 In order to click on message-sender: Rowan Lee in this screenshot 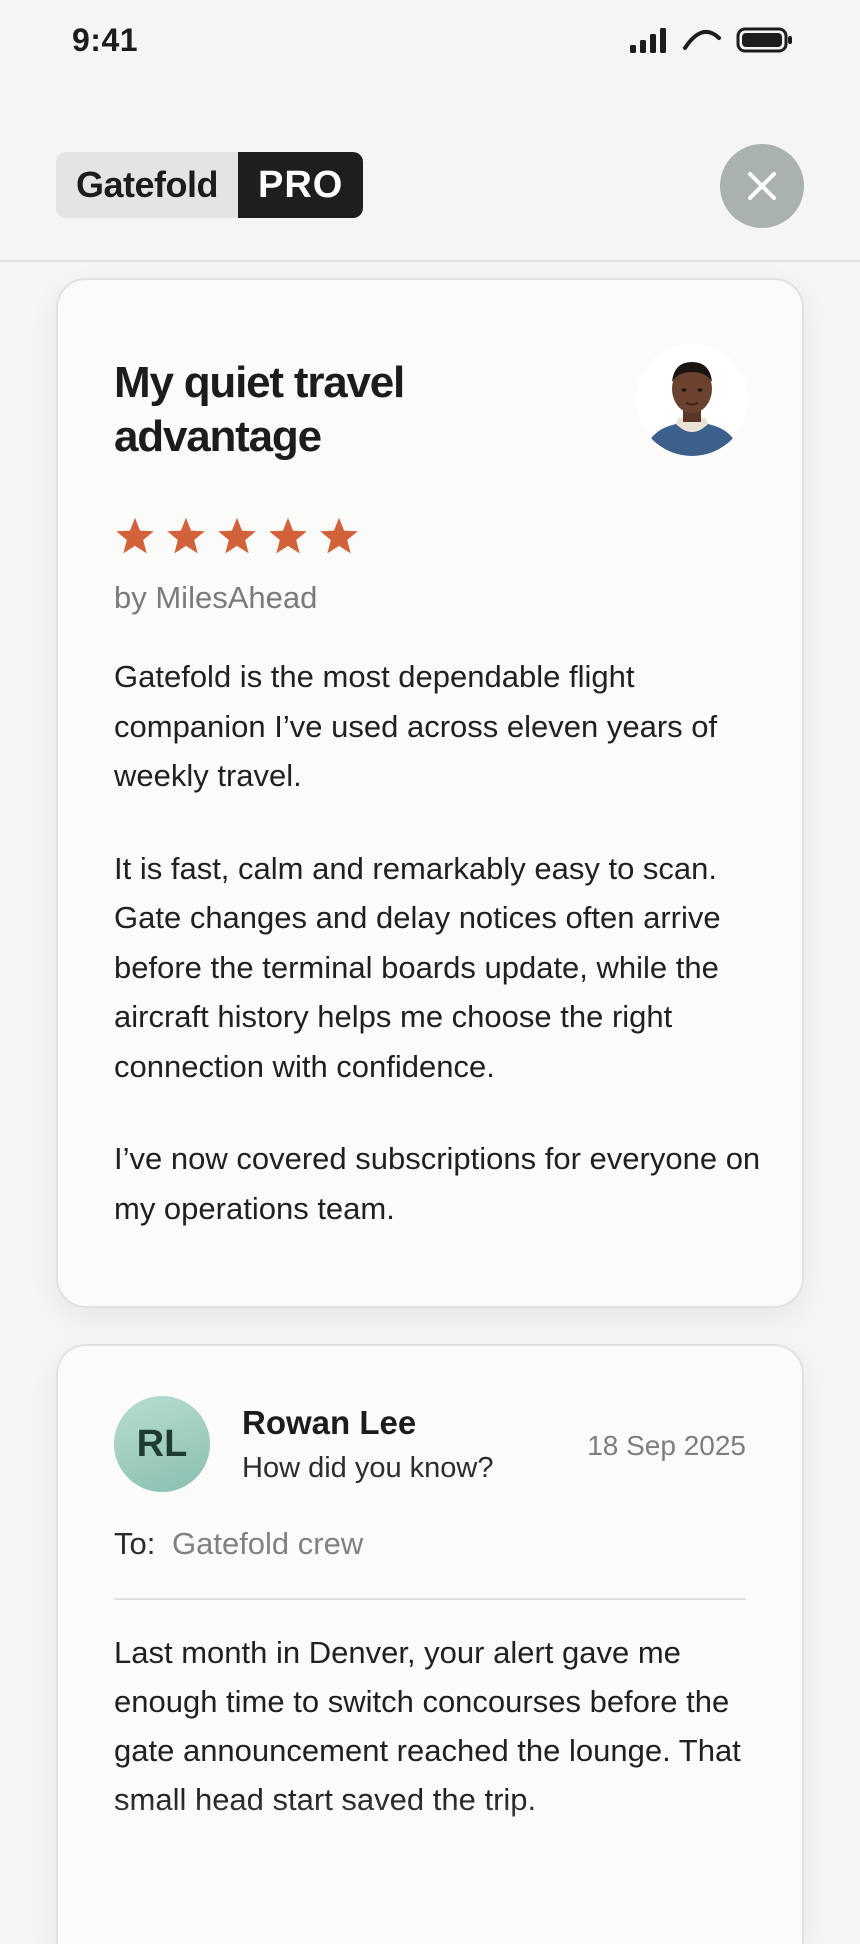, I will do `click(329, 1422)`.